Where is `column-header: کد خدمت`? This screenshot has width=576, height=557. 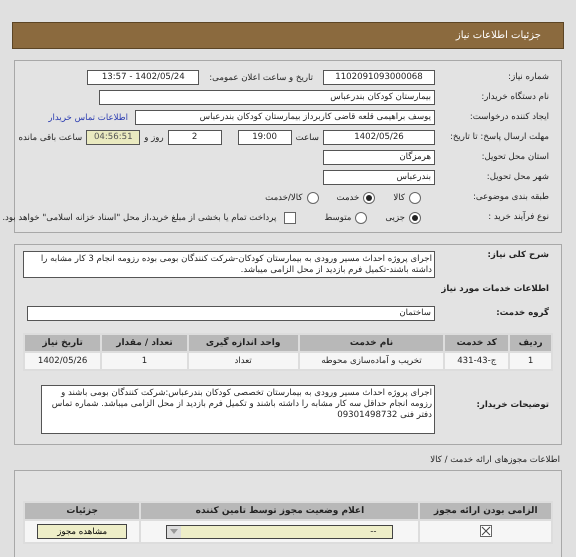
column-header: کد خدمت is located at coordinates (477, 343).